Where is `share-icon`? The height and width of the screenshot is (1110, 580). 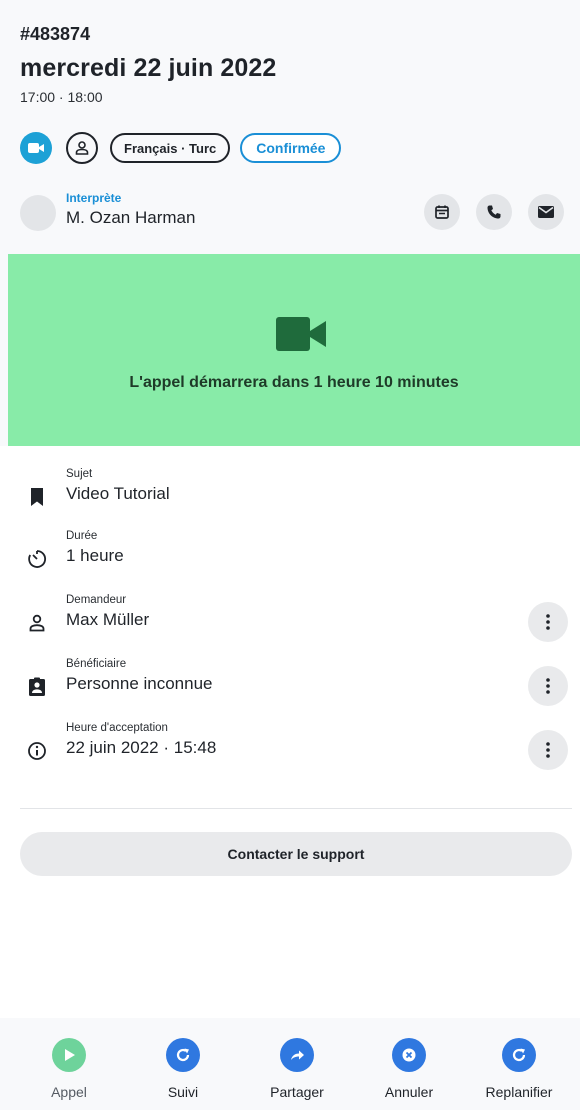 share-icon is located at coordinates (297, 1055).